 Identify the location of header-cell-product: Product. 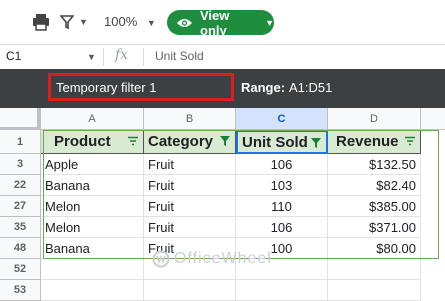
(92, 142).